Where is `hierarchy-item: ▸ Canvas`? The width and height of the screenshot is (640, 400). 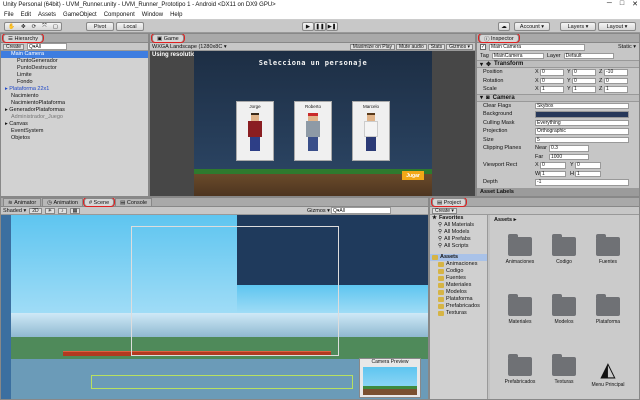
hierarchy-item: ▸ Canvas is located at coordinates (74, 124).